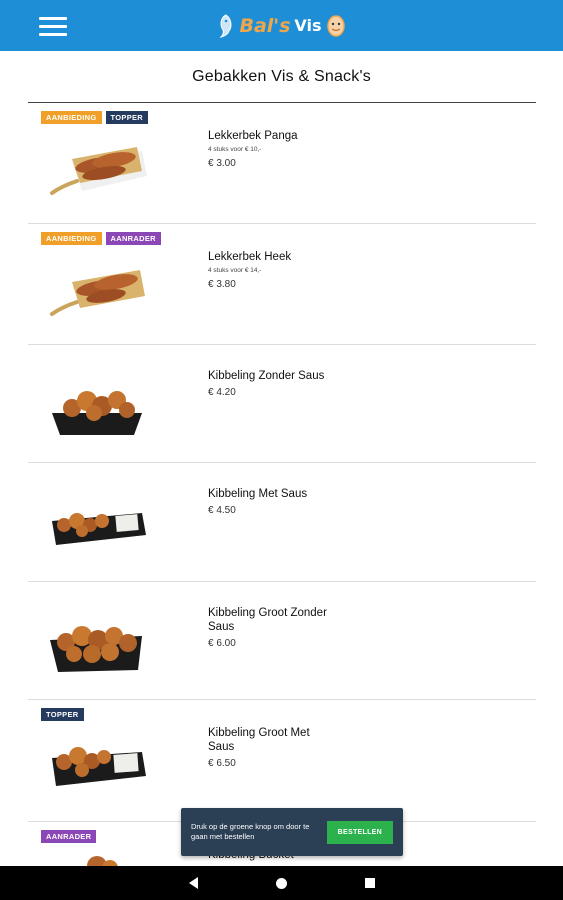  Describe the element at coordinates (268, 501) in the screenshot. I see `product-info: Kibbeling Met Saus € 4.50` at that location.